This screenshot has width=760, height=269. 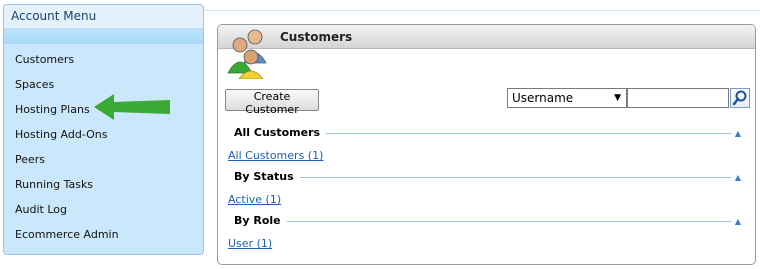 I want to click on section-heading-by-status: By Status, so click(x=267, y=177).